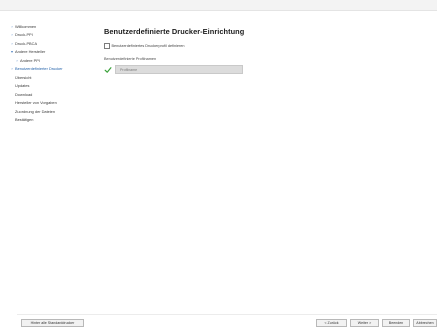  Describe the element at coordinates (51, 120) in the screenshot. I see `sidebar-item-confirm: Bestätigen` at that location.